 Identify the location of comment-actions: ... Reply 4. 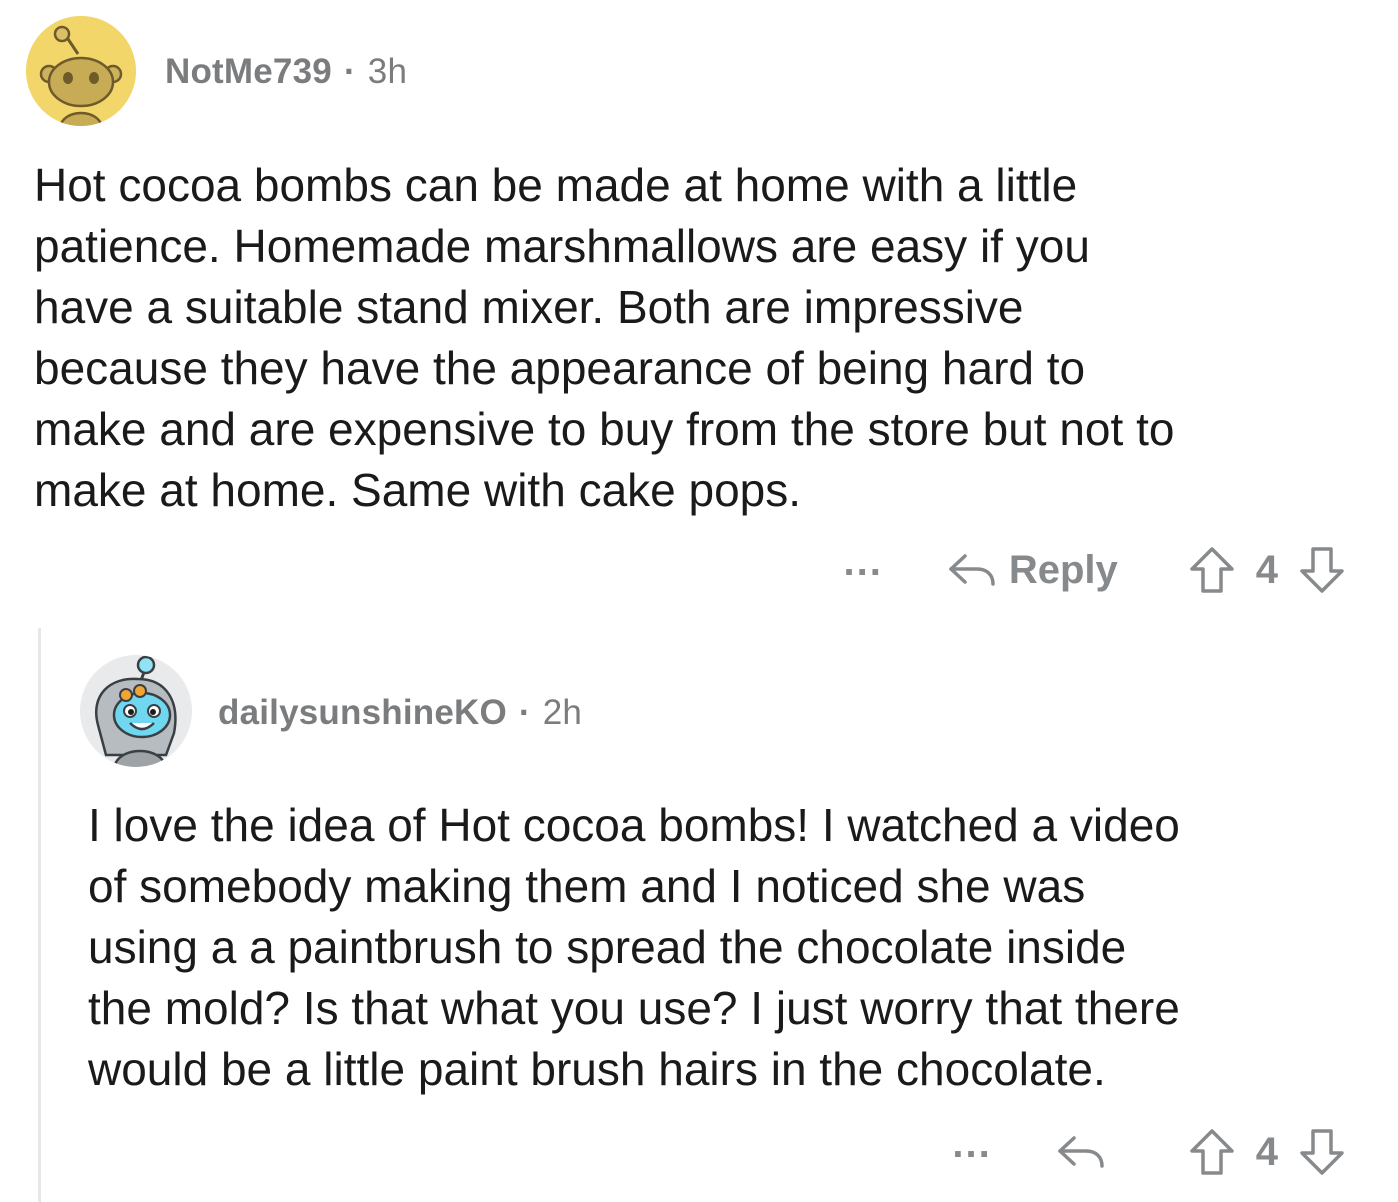
(1094, 570).